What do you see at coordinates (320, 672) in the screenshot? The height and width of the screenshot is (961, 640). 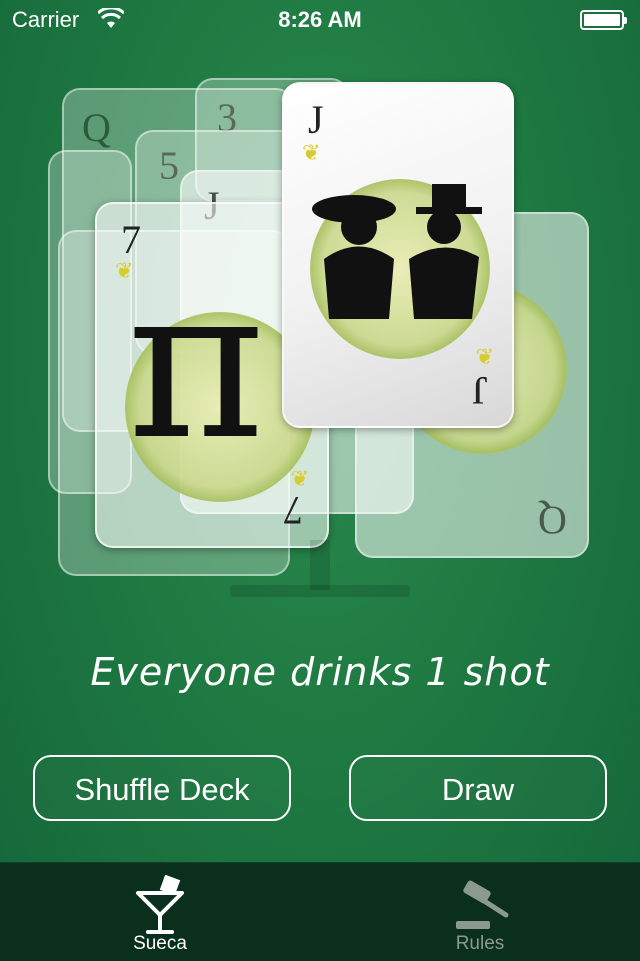 I see `drink-message: Everyone drinks 1 shot` at bounding box center [320, 672].